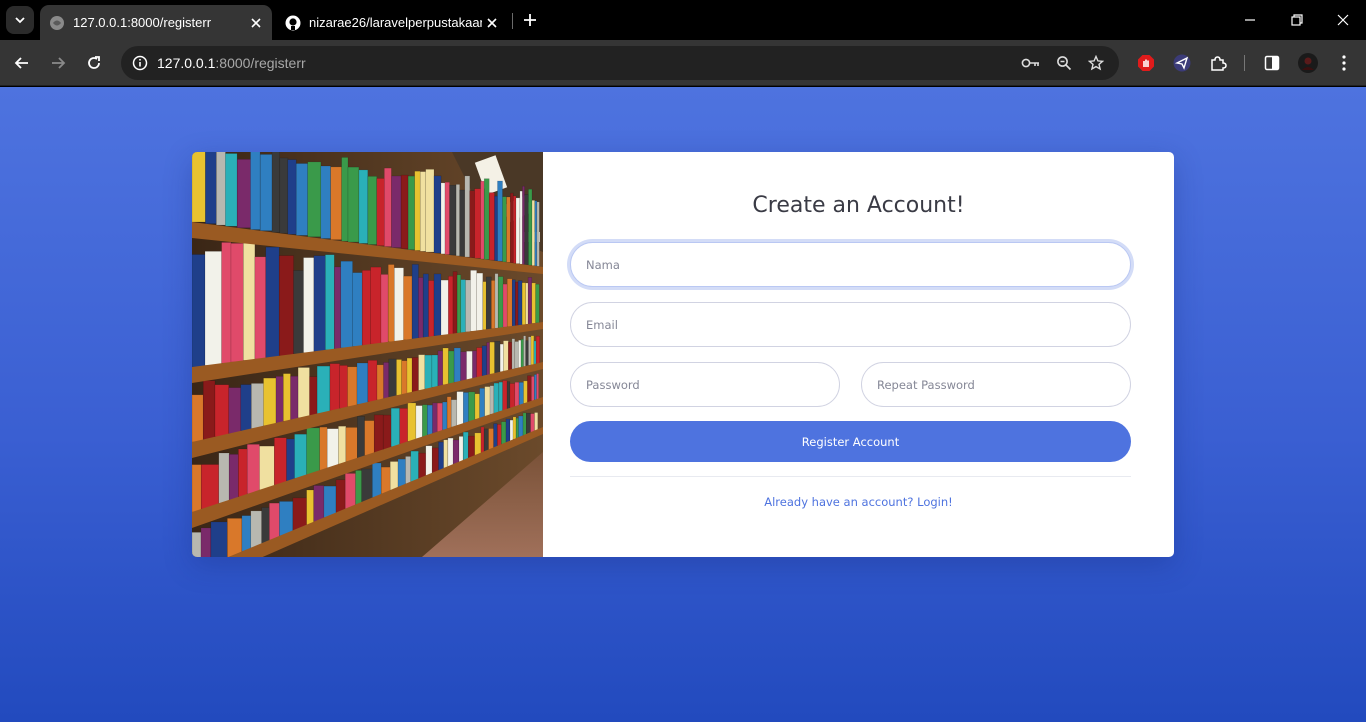  Describe the element at coordinates (996, 384) in the screenshot. I see `repeat-password-input` at that location.